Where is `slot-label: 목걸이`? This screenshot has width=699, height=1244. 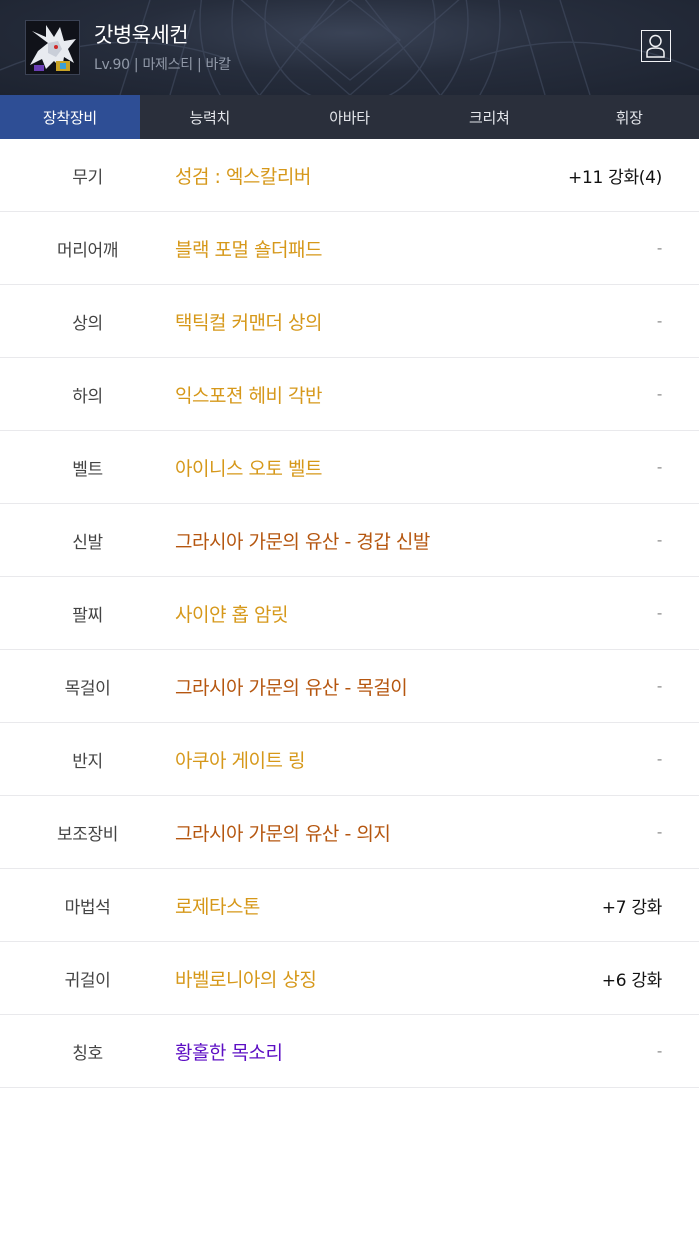
slot-label: 목걸이 is located at coordinates (87, 688).